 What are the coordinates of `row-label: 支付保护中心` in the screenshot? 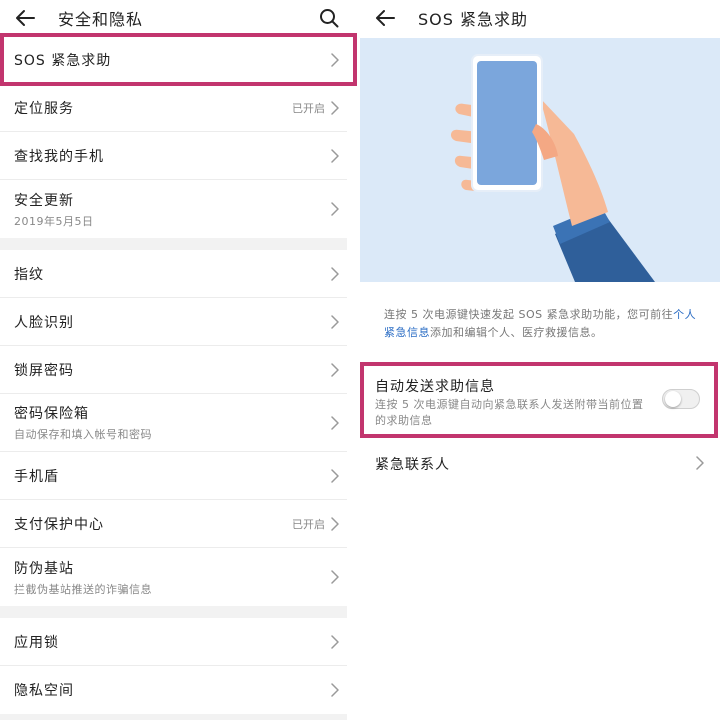 It's located at (59, 524).